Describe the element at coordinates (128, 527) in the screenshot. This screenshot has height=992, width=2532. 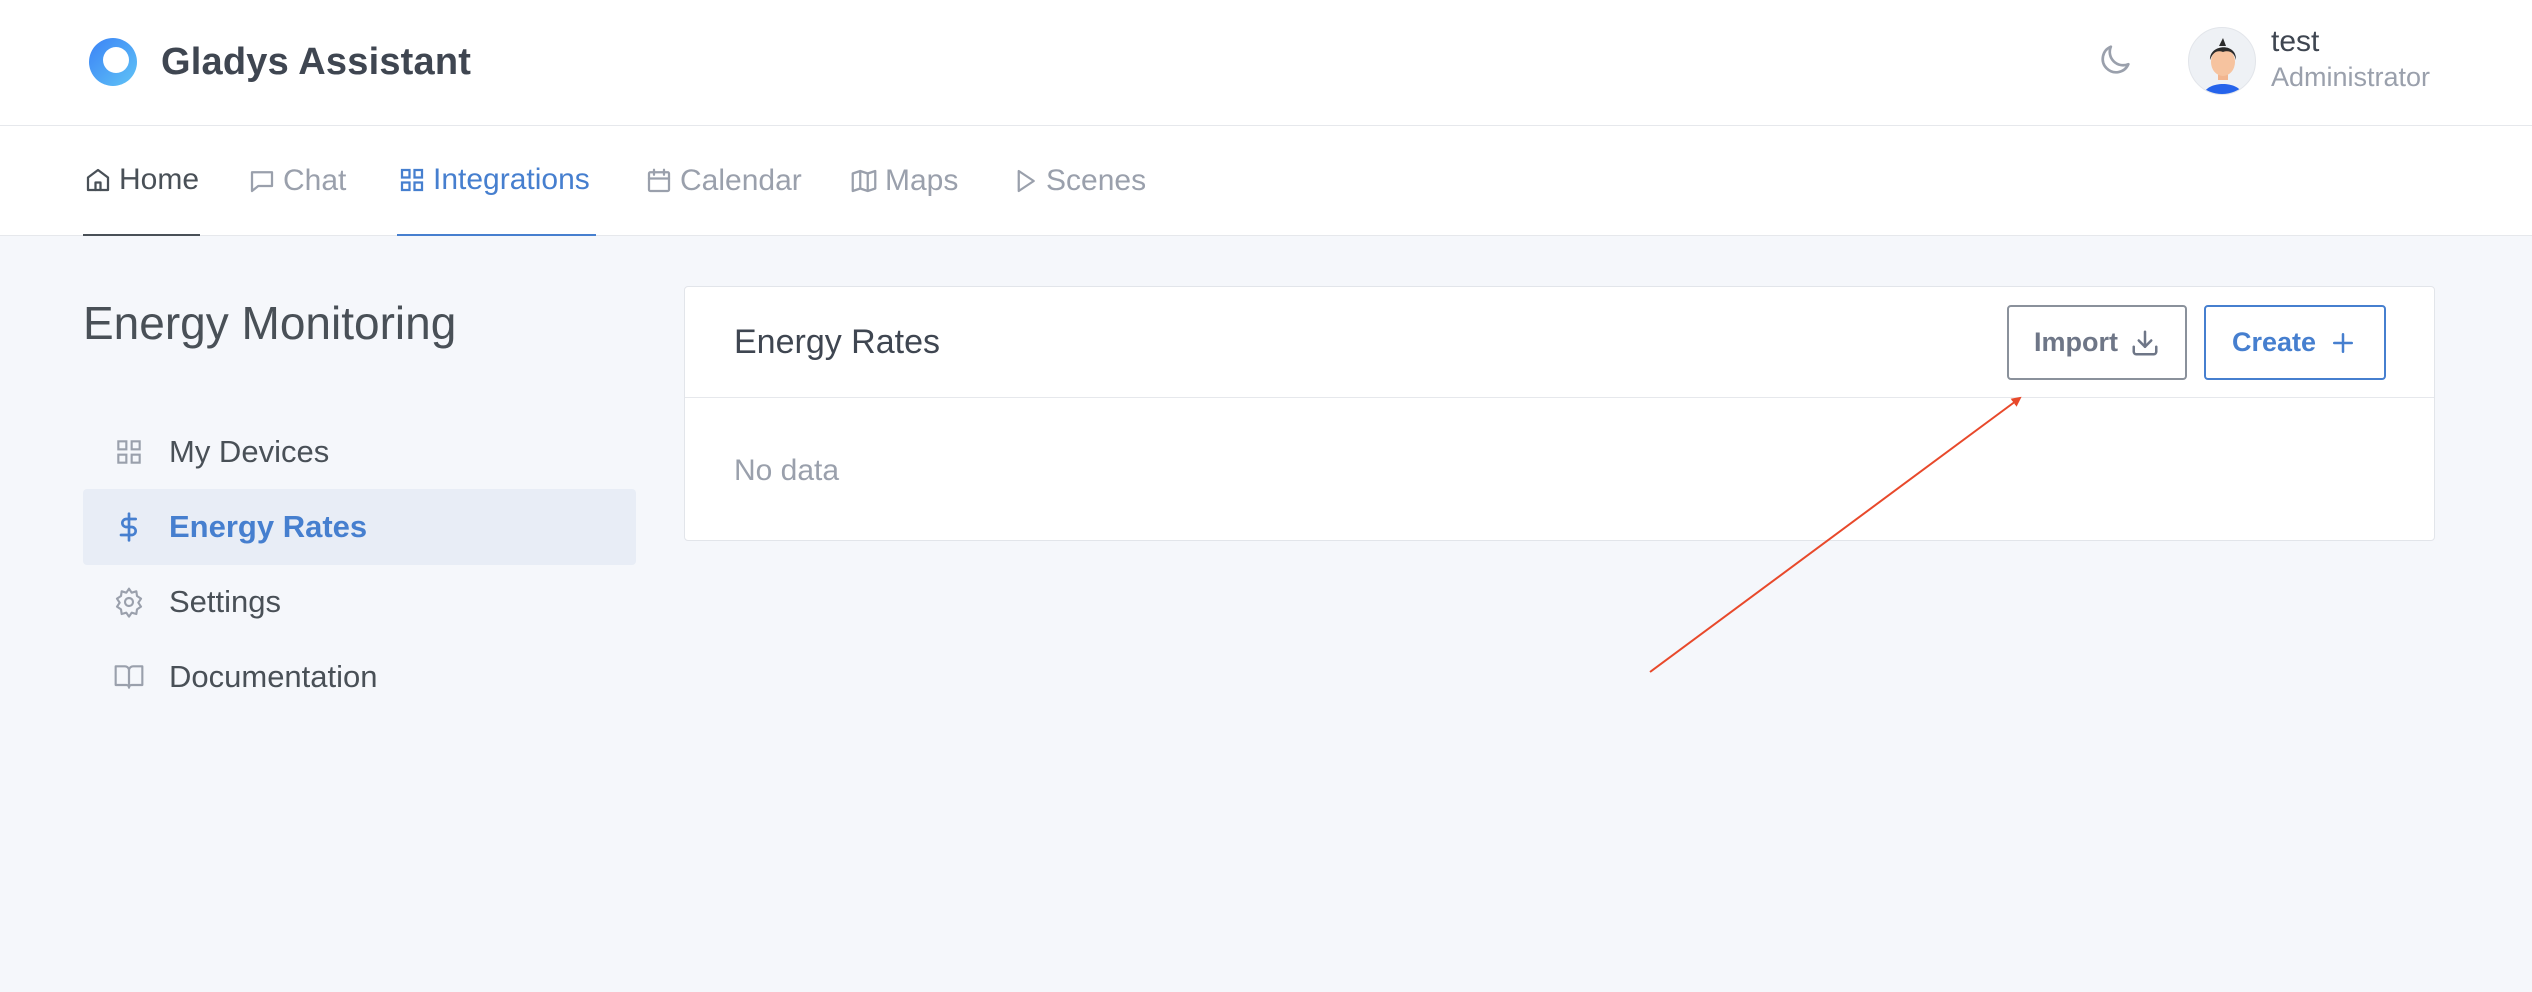
I see `dollar-icon` at that location.